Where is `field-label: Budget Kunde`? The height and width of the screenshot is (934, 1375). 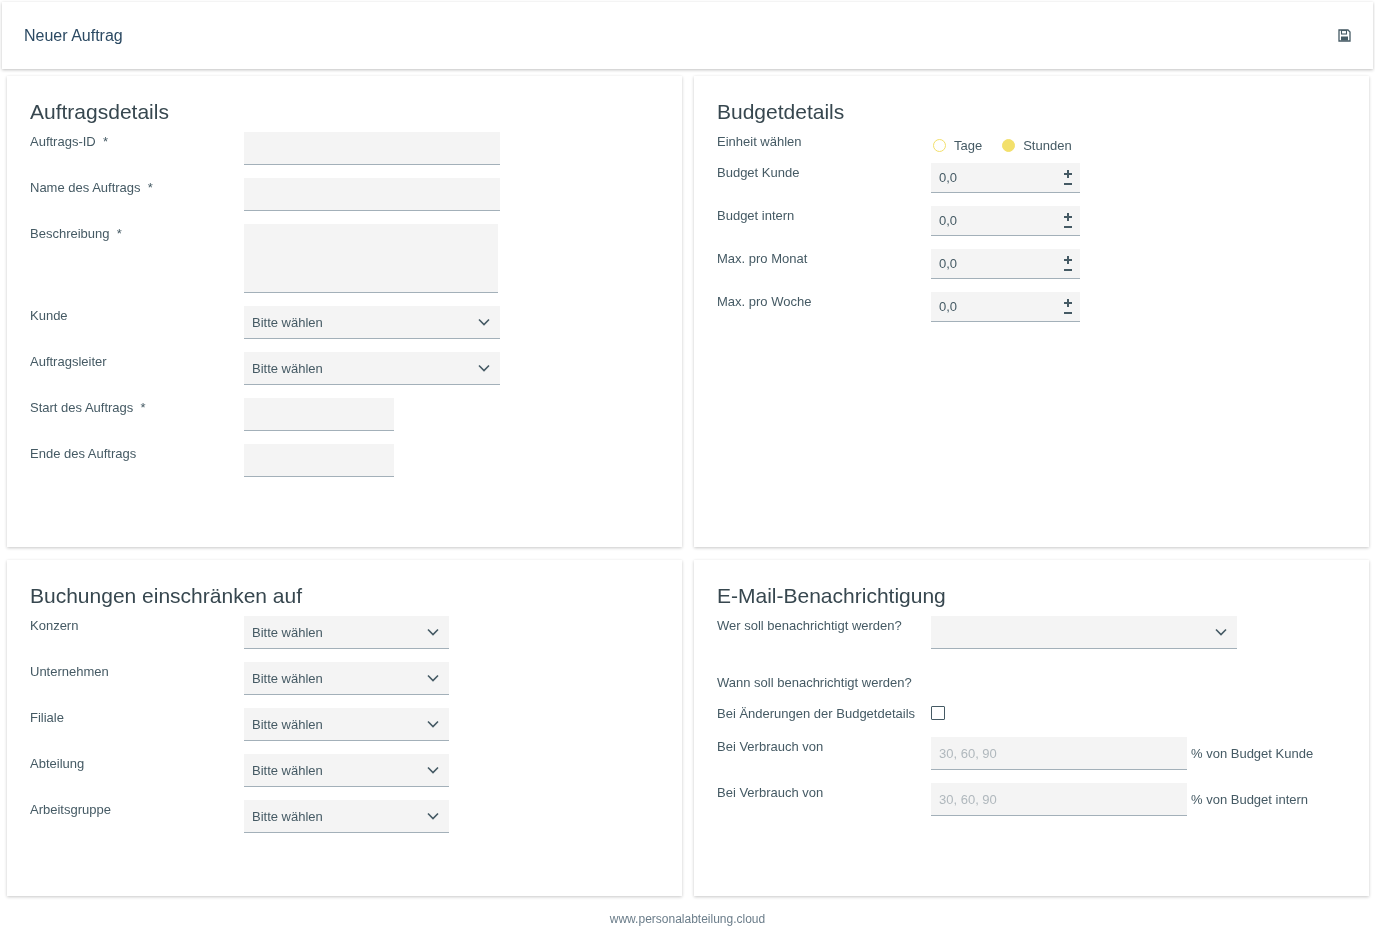 field-label: Budget Kunde is located at coordinates (759, 172).